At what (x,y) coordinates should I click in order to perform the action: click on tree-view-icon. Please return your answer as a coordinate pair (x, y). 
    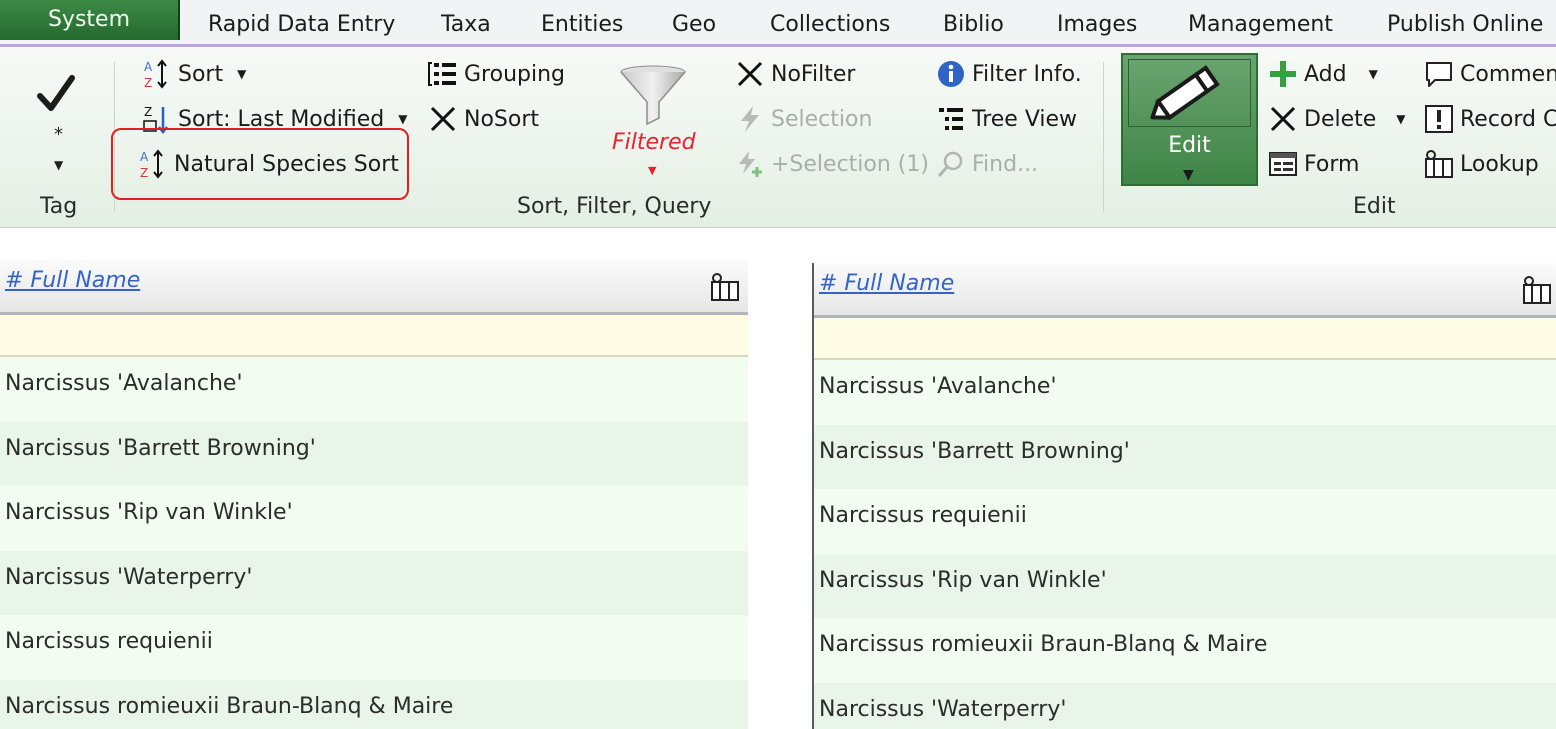
    Looking at the image, I should click on (951, 119).